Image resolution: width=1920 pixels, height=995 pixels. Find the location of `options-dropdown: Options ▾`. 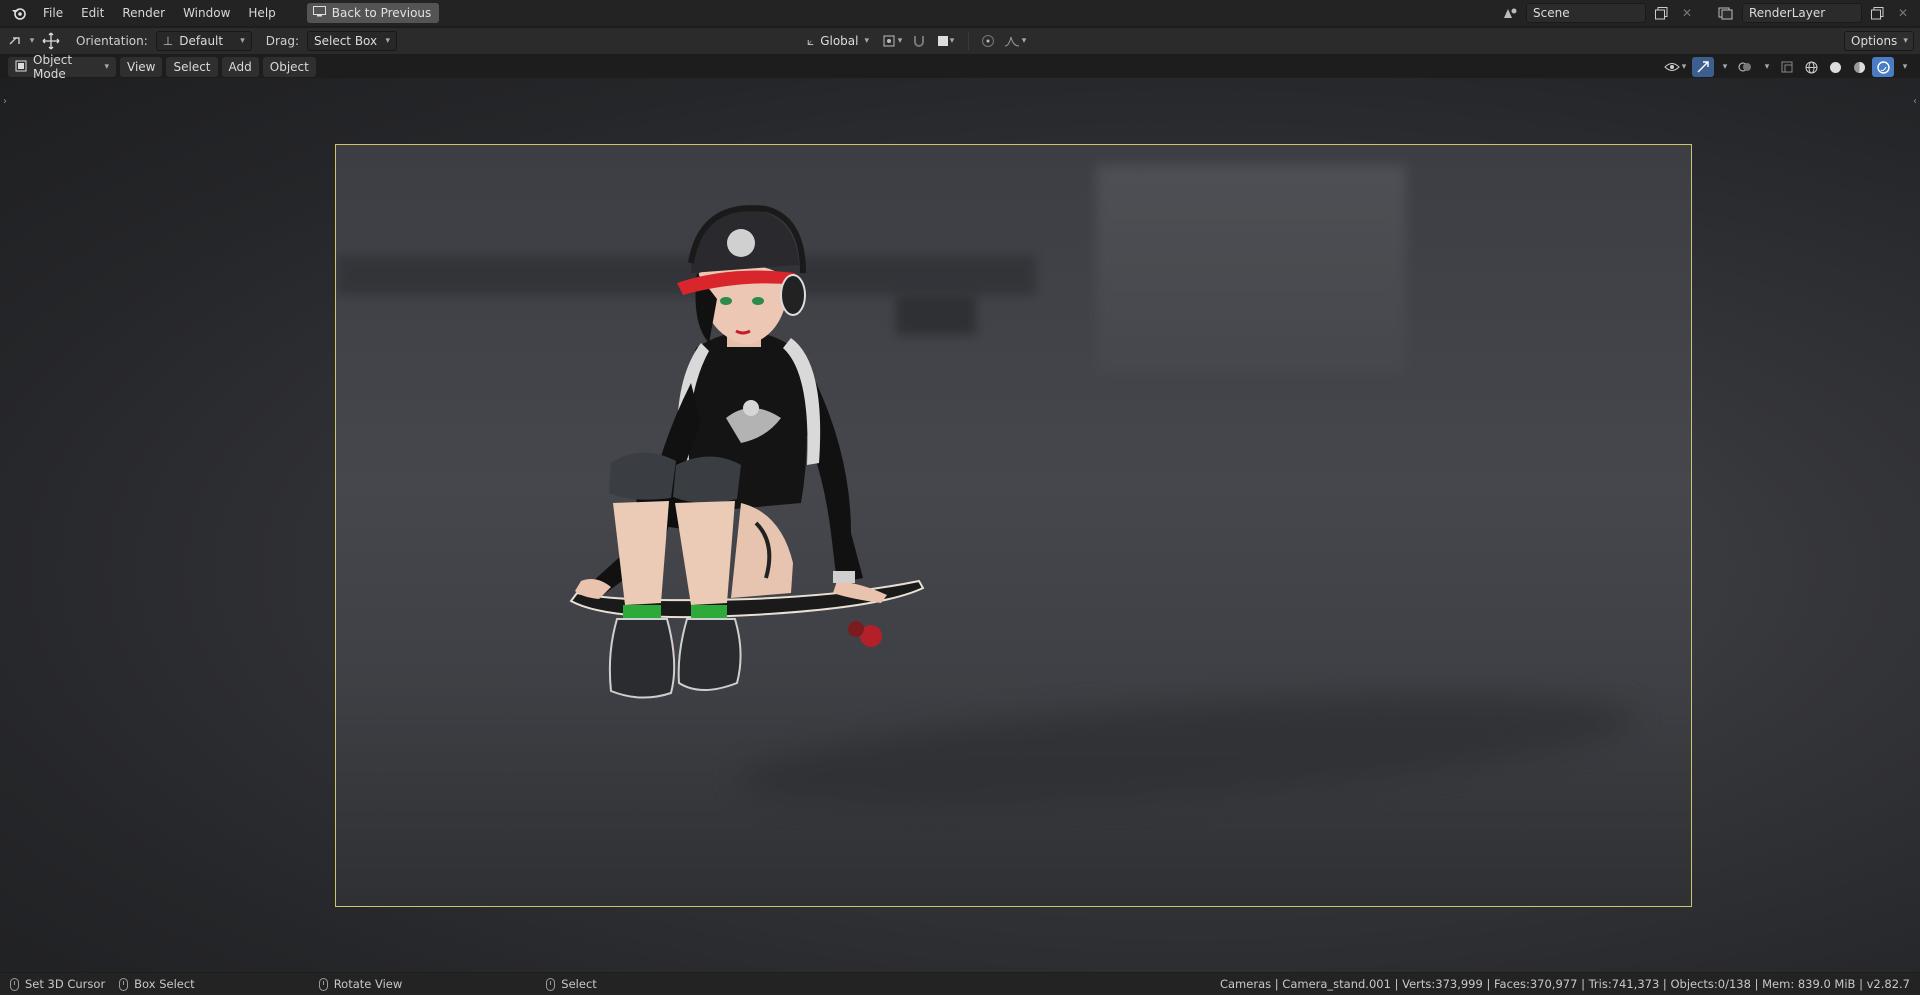

options-dropdown: Options ▾ is located at coordinates (1879, 41).